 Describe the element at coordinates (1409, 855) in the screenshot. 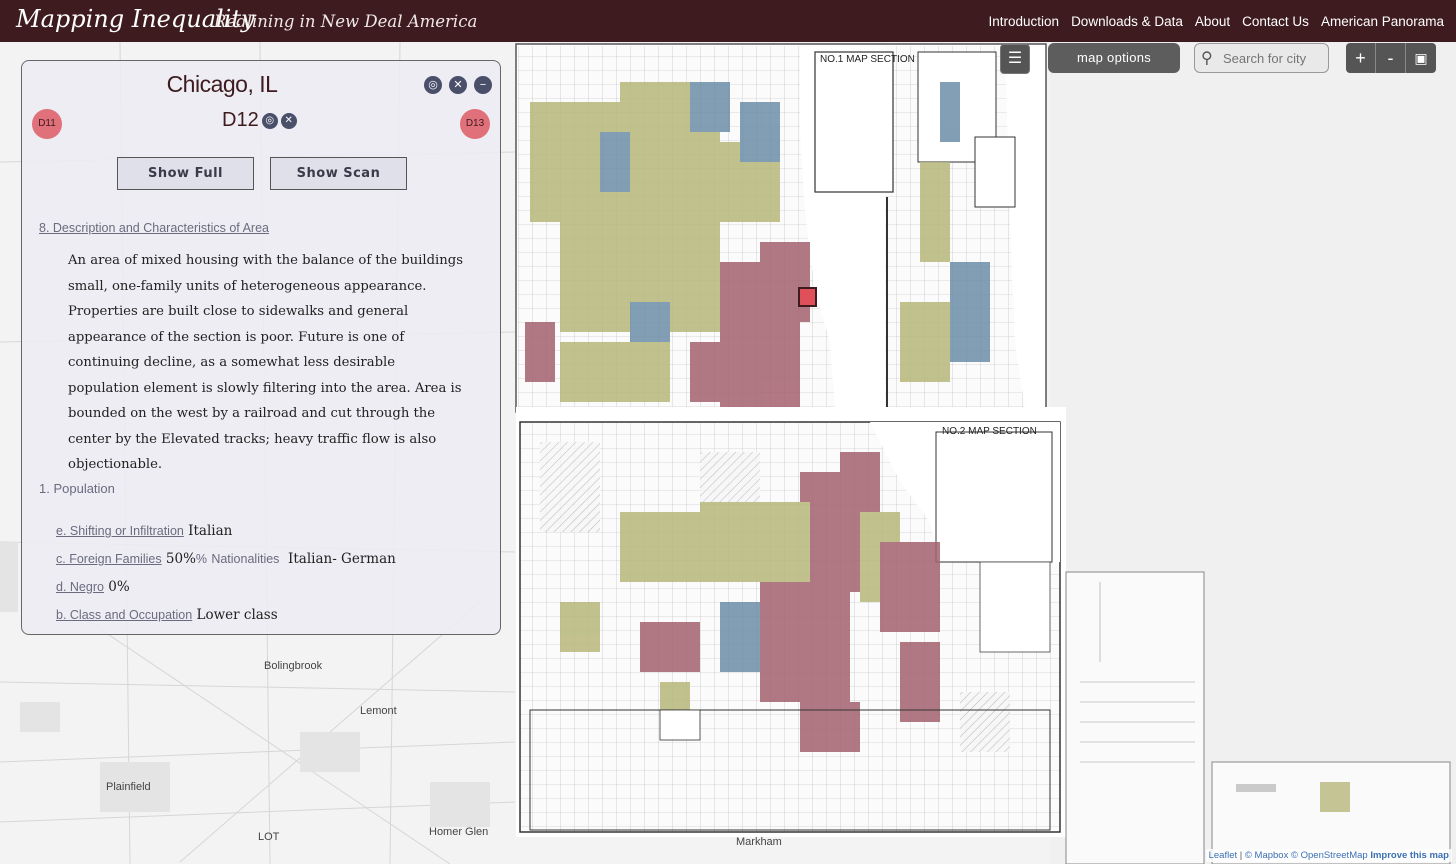

I see `improve-map-link: Improve this map` at that location.